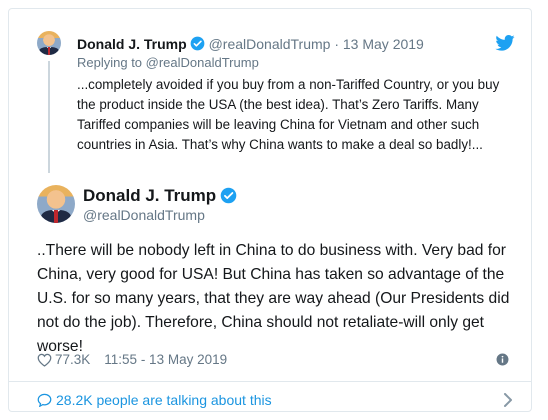 The height and width of the screenshot is (420, 548). I want to click on main-author-name-row: Donald J. Trump, so click(160, 196).